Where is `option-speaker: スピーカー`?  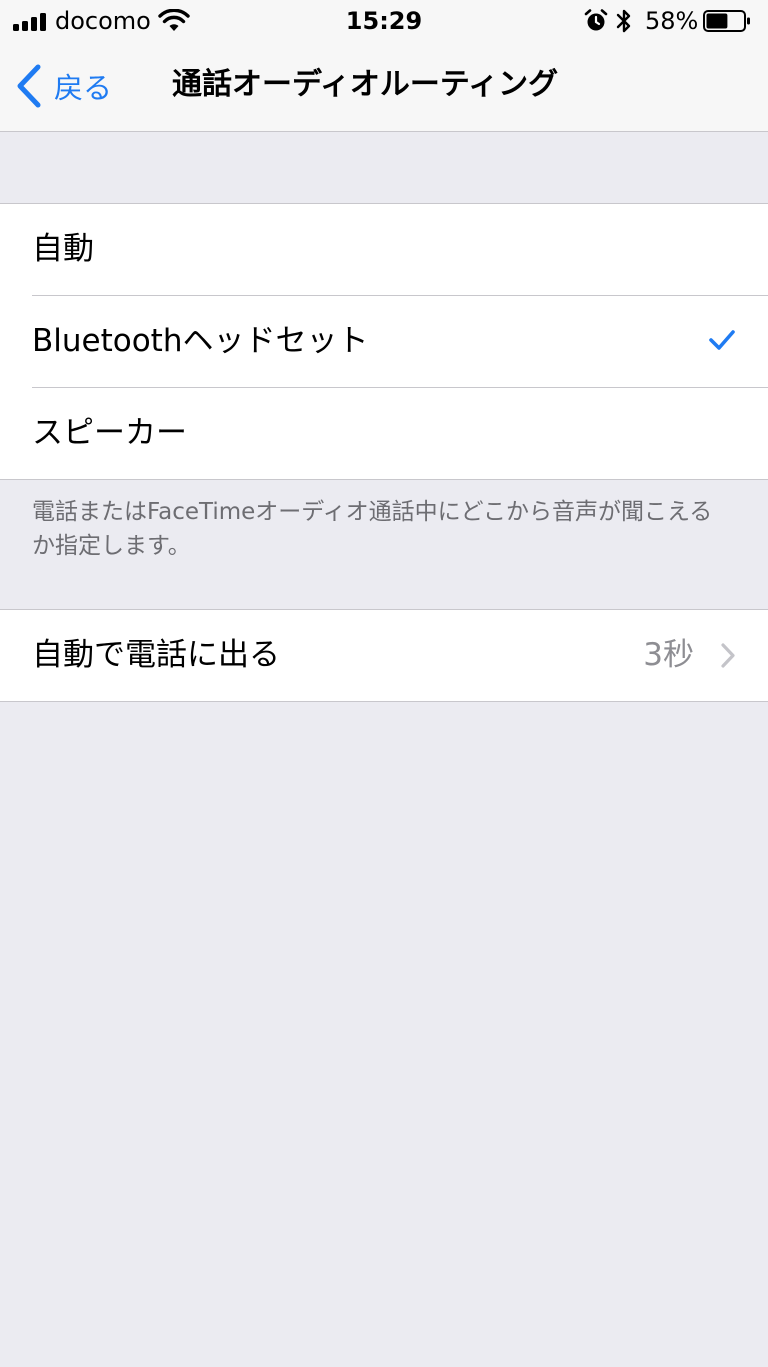
option-speaker: スピーカー is located at coordinates (400, 433).